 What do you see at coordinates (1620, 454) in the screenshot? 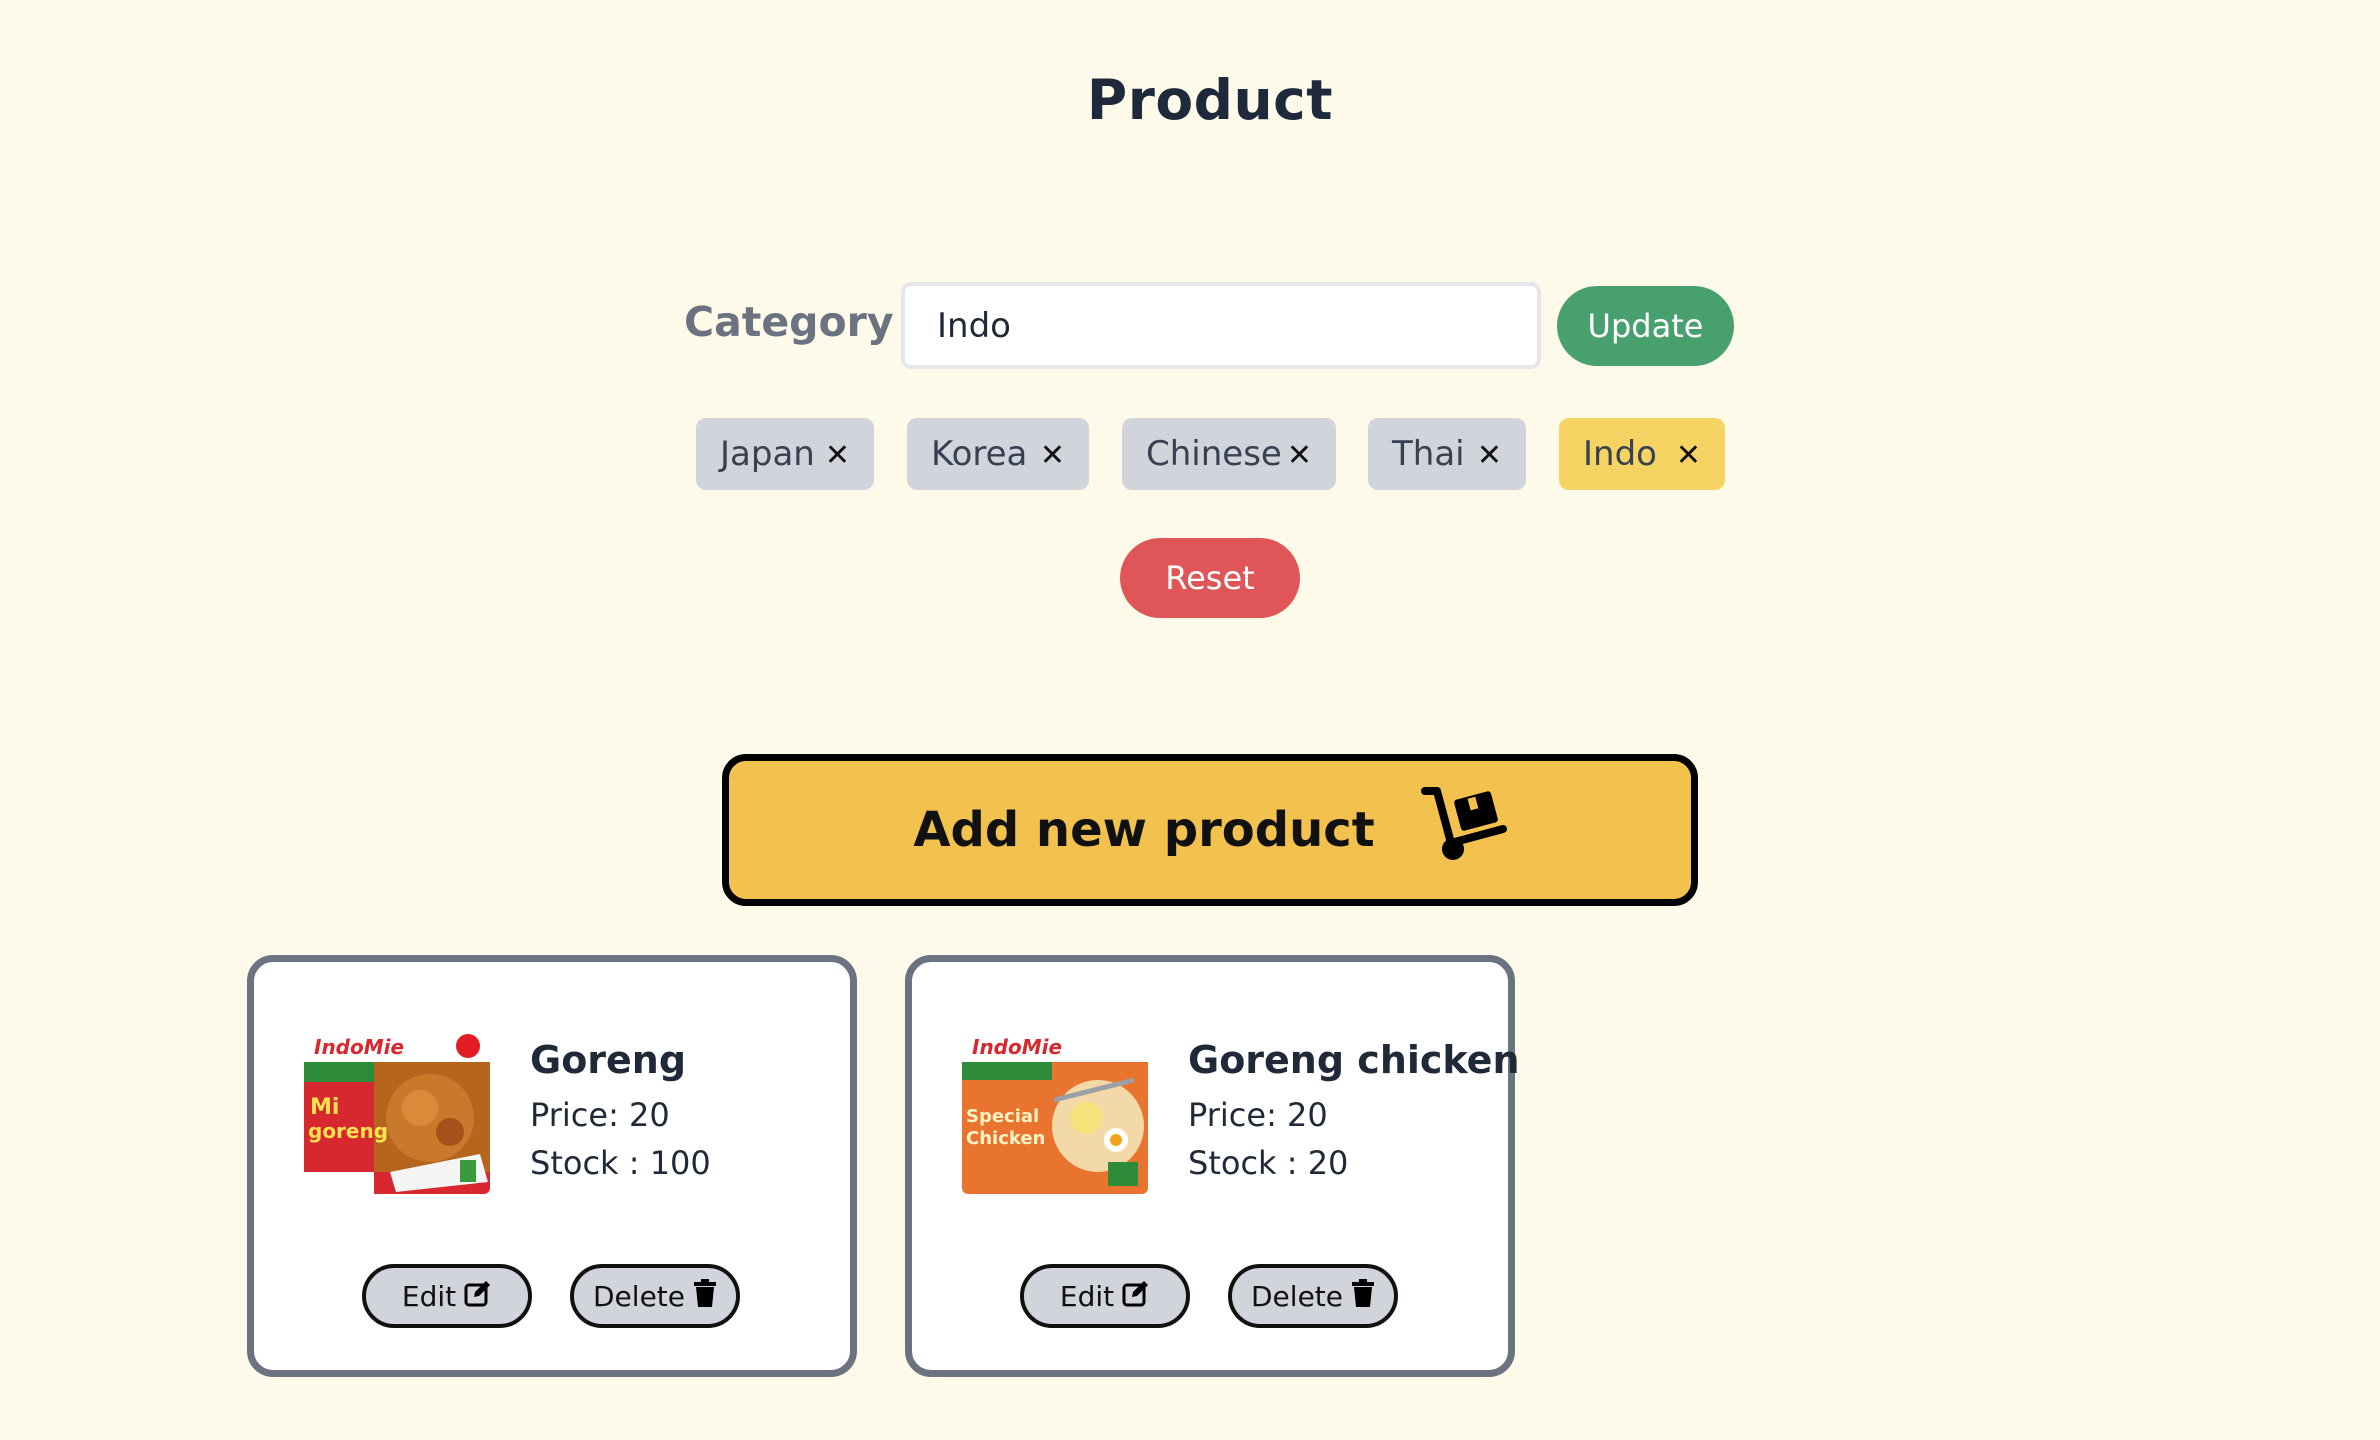
I see `tag-label: Indo` at bounding box center [1620, 454].